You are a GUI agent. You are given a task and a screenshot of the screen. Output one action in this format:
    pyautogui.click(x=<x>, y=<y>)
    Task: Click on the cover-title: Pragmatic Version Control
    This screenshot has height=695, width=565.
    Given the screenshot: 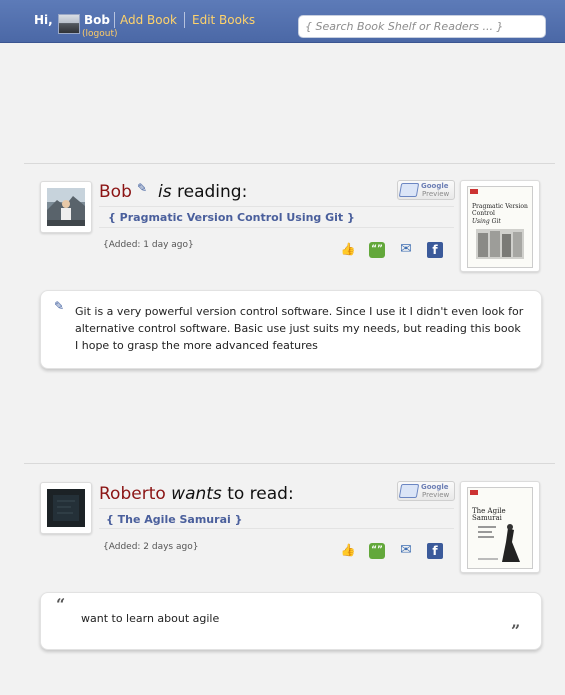 What is the action you would take?
    pyautogui.click(x=500, y=210)
    